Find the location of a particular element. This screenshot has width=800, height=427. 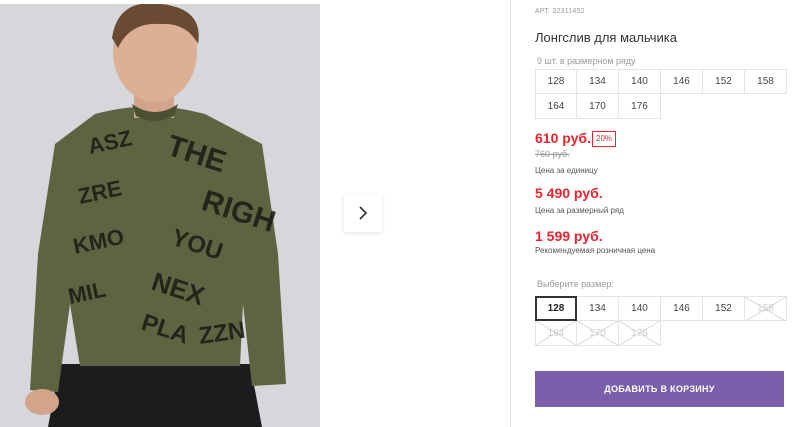

discount-badge: 20% is located at coordinates (604, 139).